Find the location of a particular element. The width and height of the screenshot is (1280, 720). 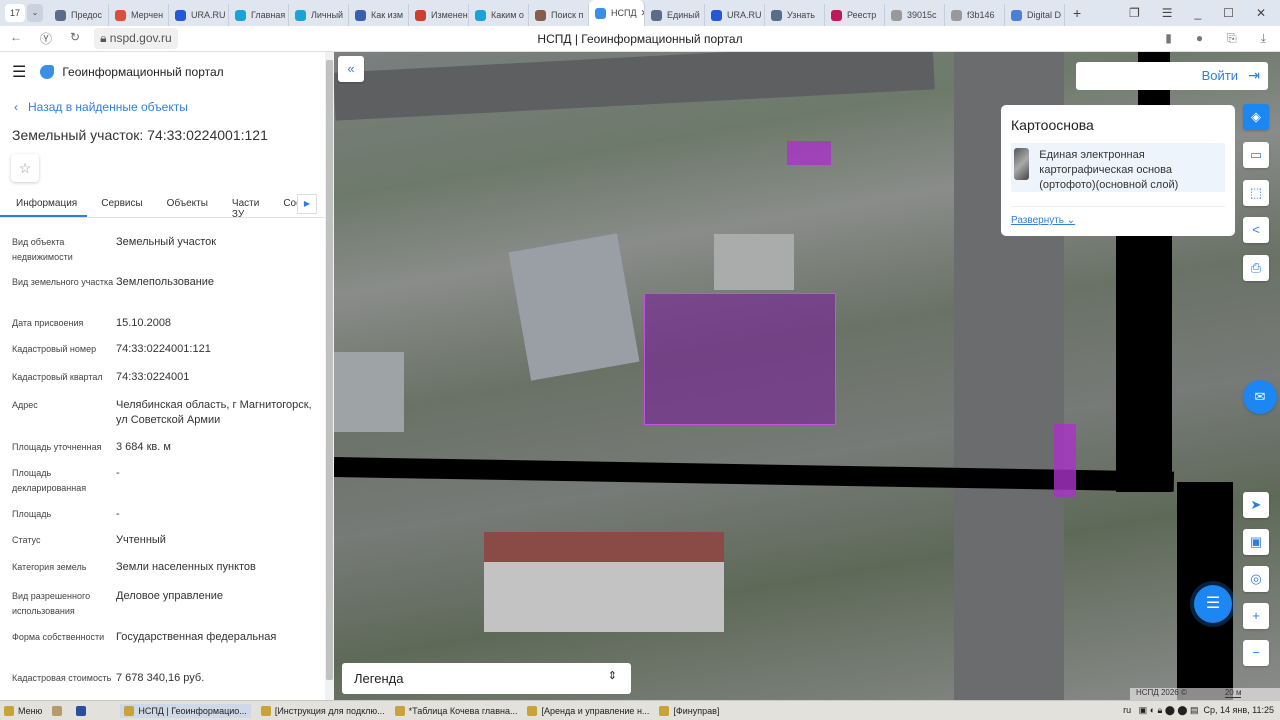

minimize-button: _ is located at coordinates (1197, 13).